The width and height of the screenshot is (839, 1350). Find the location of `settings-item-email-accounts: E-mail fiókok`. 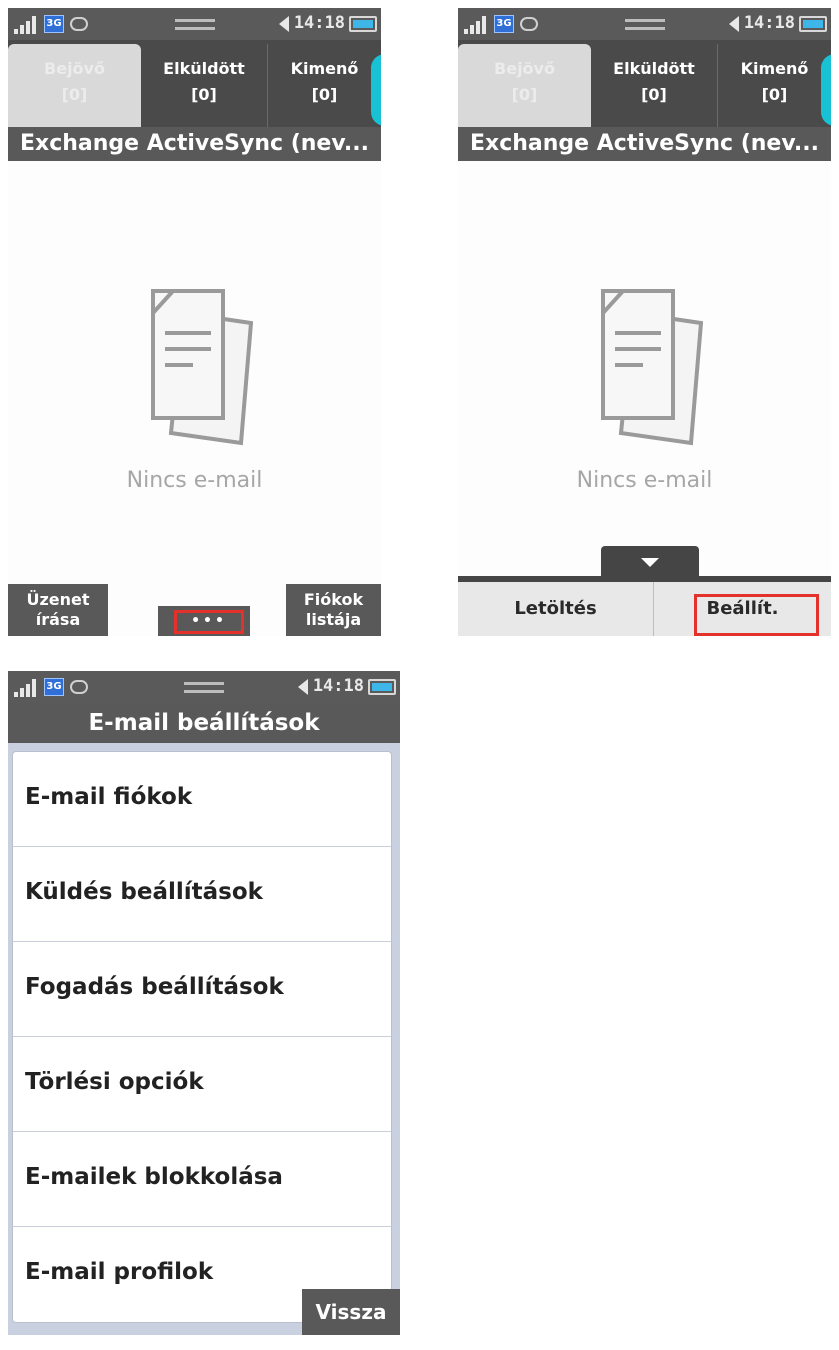

settings-item-email-accounts: E-mail fiókok is located at coordinates (202, 799).